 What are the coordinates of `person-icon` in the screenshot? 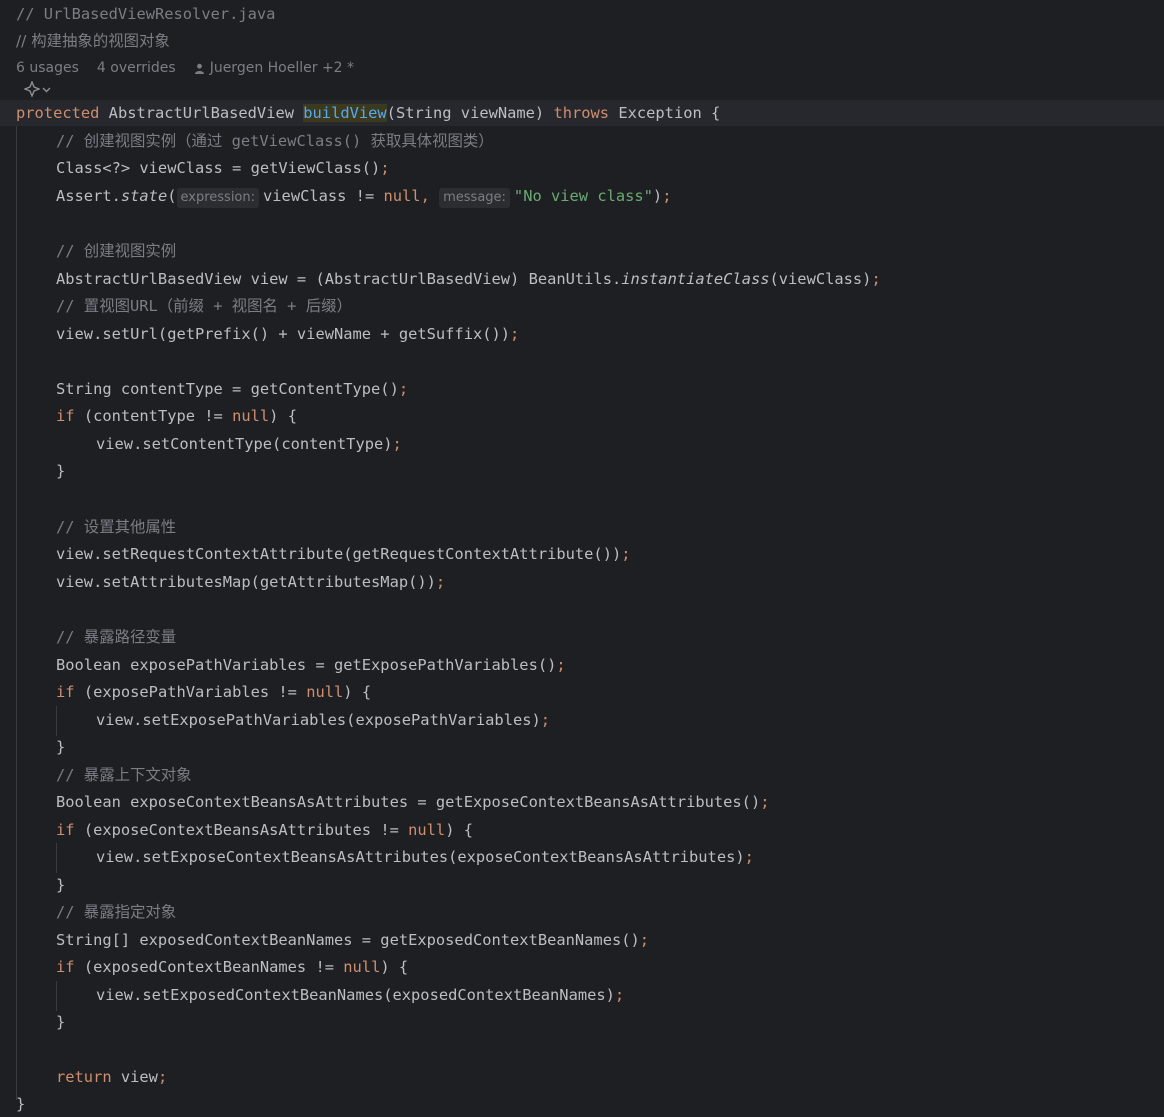 It's located at (199, 68).